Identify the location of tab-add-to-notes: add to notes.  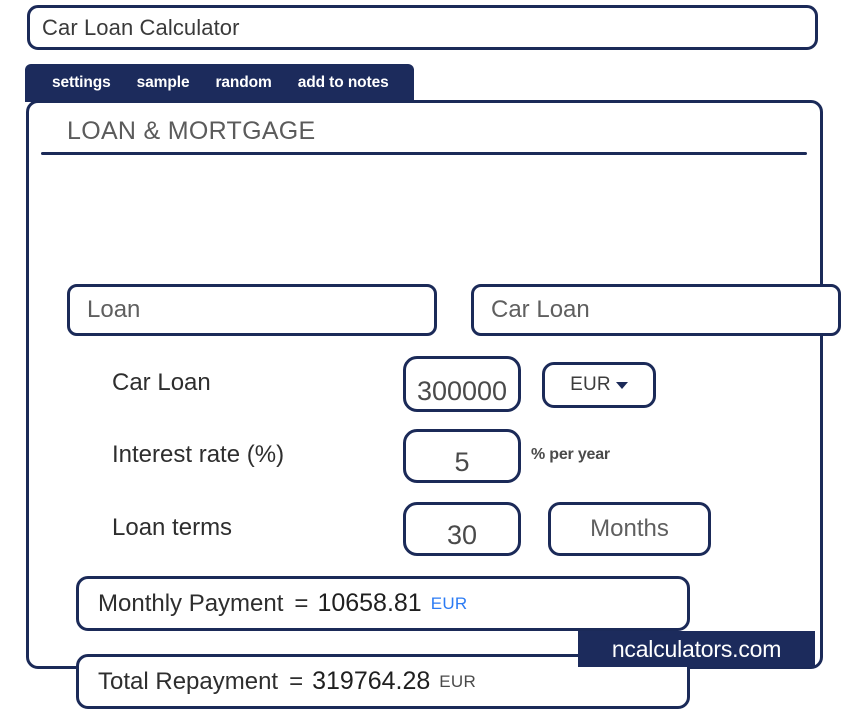
(343, 83).